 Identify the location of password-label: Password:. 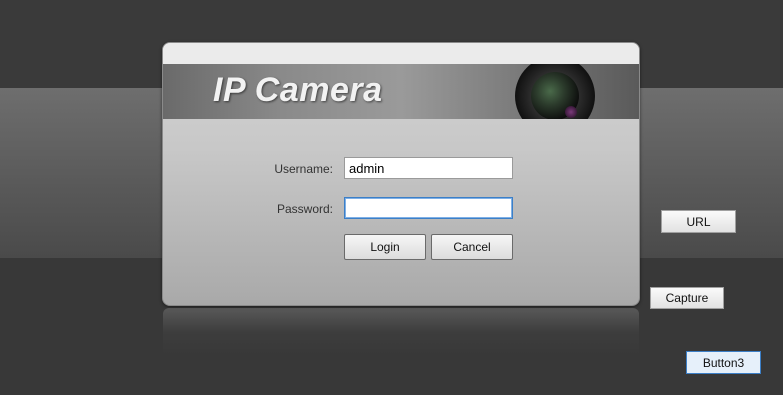
(304, 209).